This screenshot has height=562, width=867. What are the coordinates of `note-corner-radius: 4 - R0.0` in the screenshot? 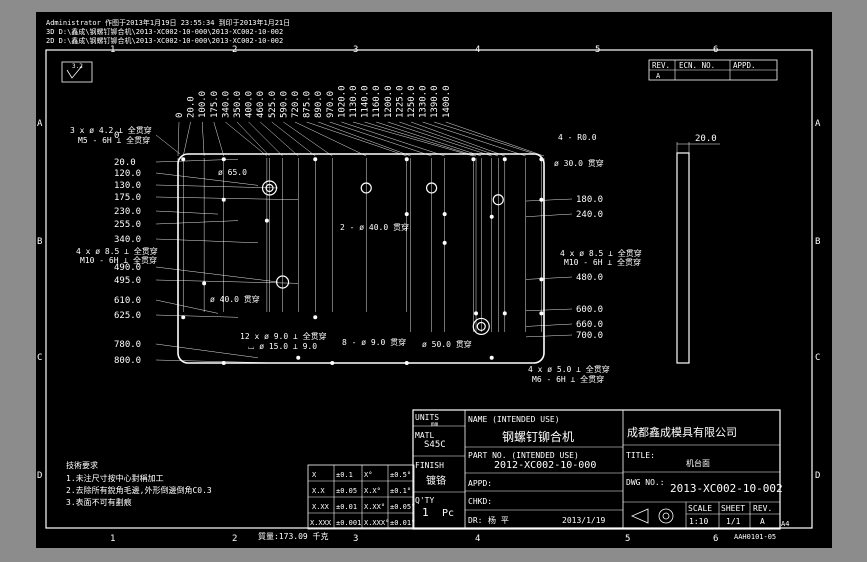 It's located at (577, 137).